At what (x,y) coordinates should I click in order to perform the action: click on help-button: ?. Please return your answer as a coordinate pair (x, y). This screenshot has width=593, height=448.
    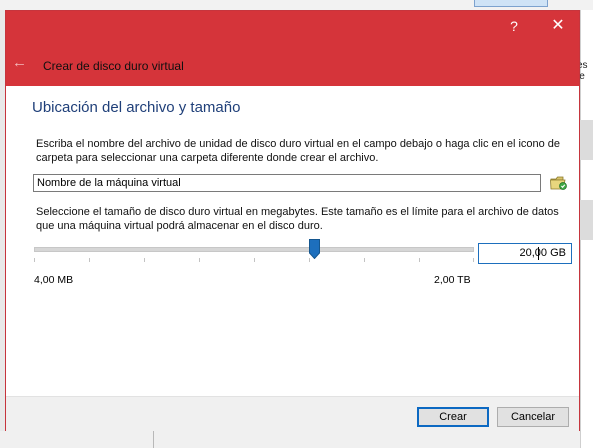
    Looking at the image, I should click on (514, 26).